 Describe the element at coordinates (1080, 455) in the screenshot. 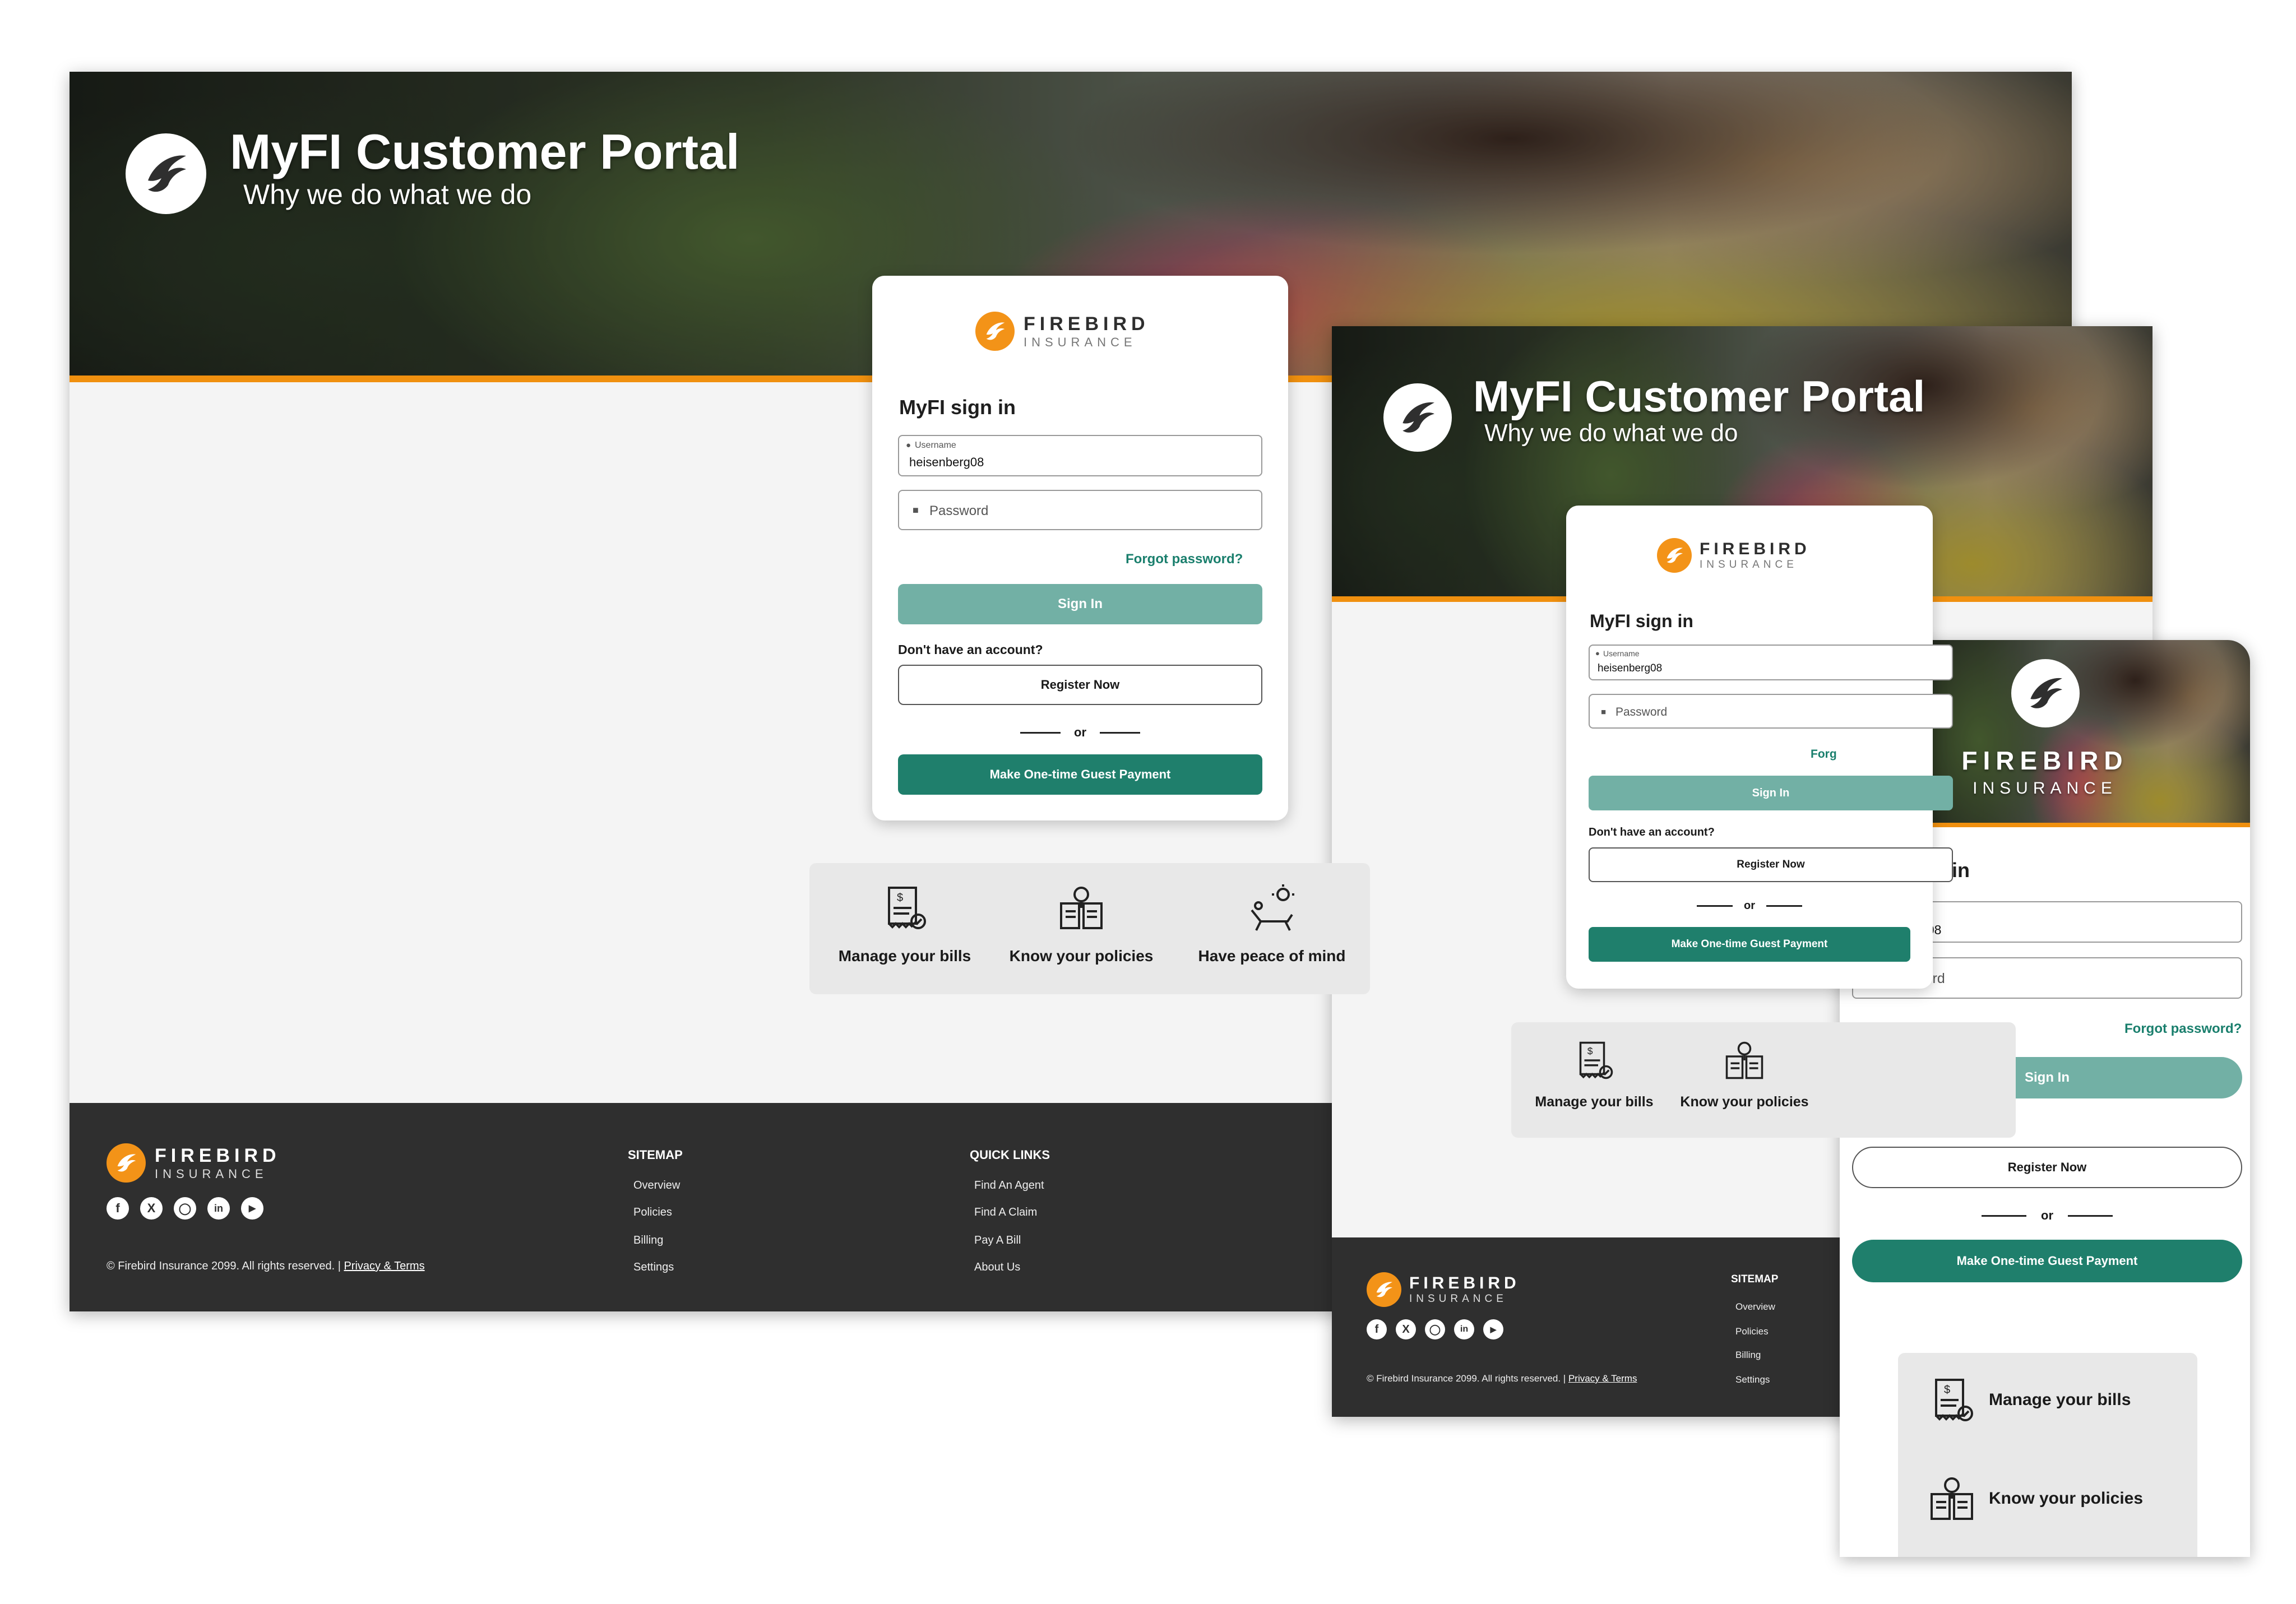

I see `username-field: Username ● heisenberg08` at that location.